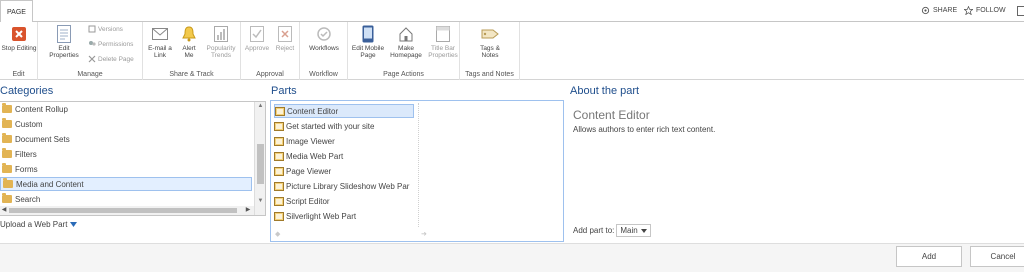 The image size is (1024, 272). Describe the element at coordinates (248, 210) in the screenshot. I see `scroll-right-arrow-icon: ▶` at that location.